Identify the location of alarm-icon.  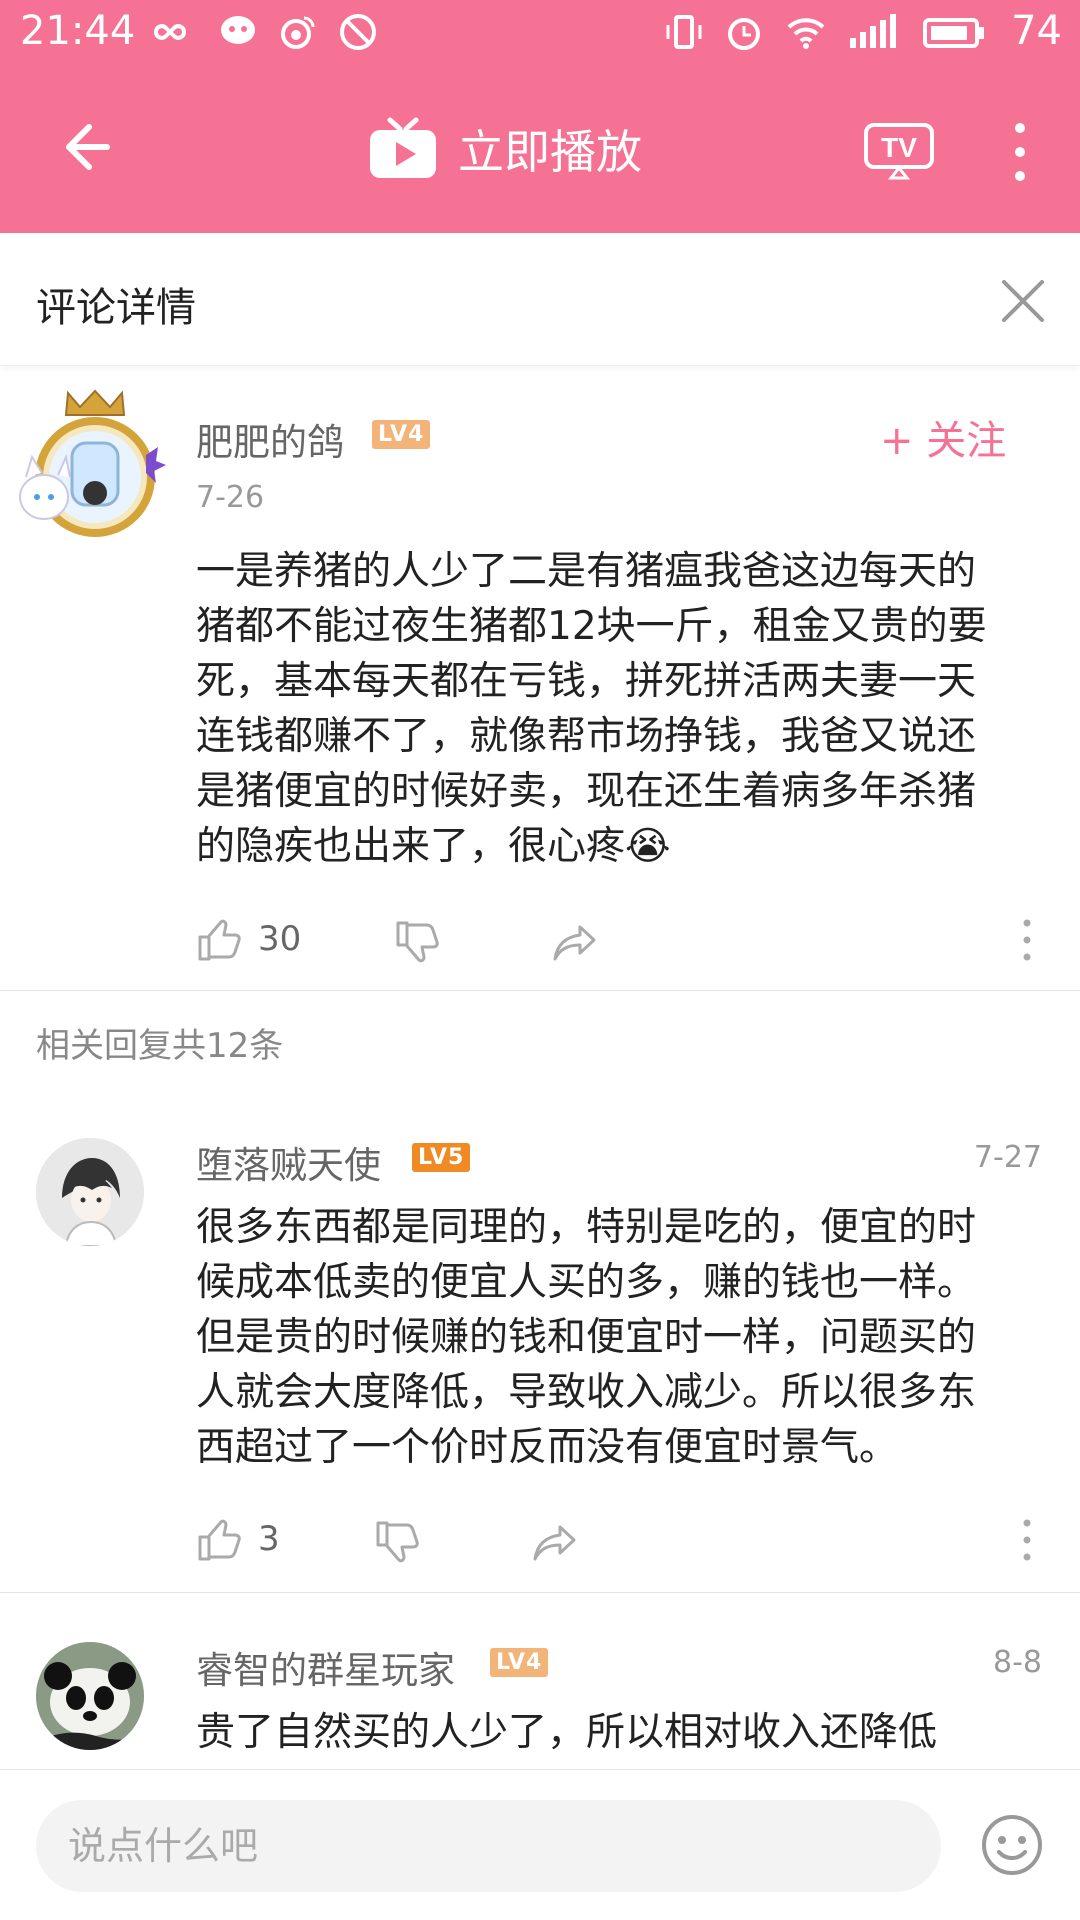
(744, 34).